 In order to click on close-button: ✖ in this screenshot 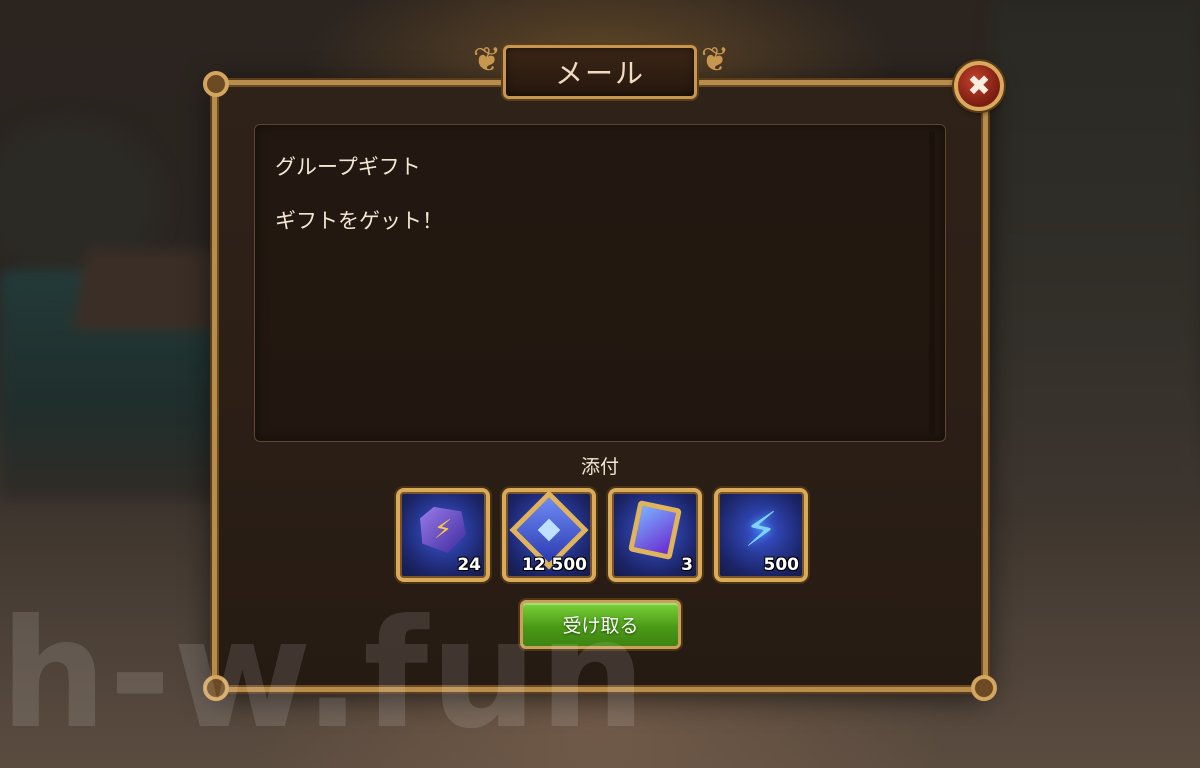, I will do `click(979, 86)`.